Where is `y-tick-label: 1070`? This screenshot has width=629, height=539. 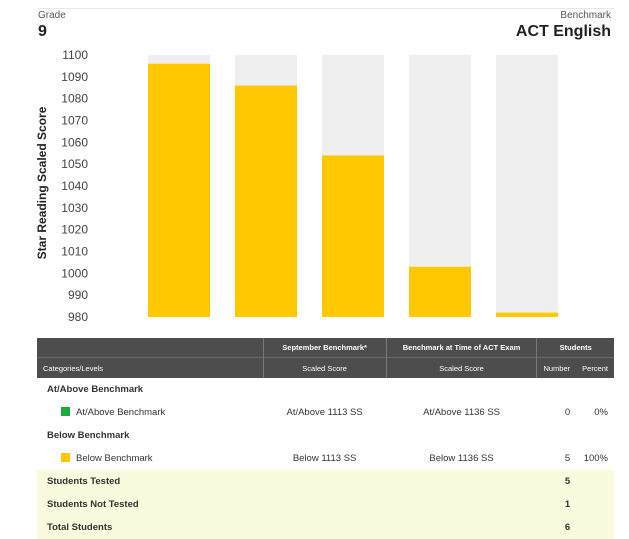
y-tick-label: 1070 is located at coordinates (74, 121).